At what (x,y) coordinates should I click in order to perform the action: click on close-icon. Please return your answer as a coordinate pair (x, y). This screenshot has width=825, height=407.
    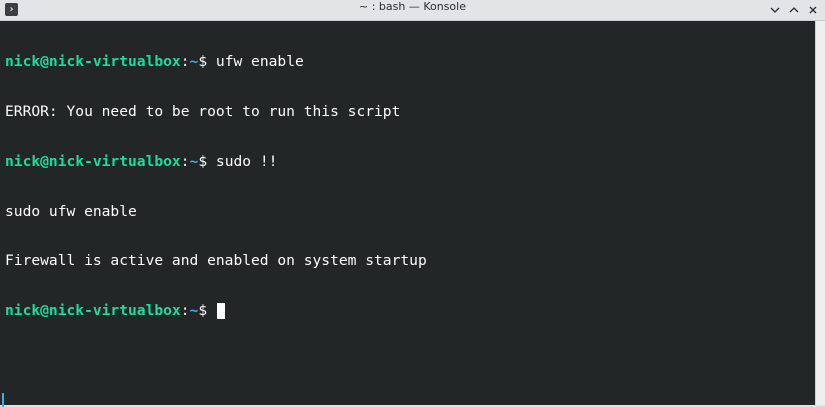
    Looking at the image, I should click on (813, 10).